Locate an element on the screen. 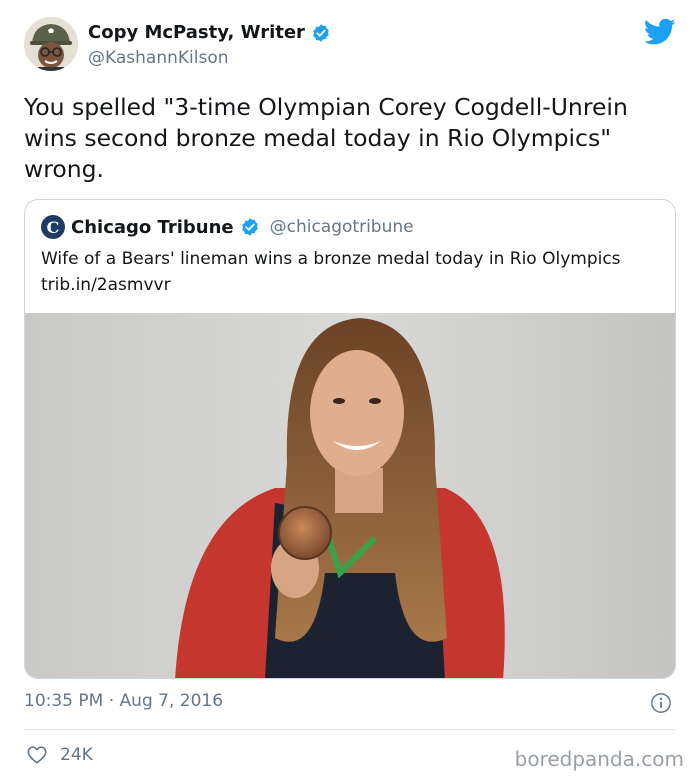 The height and width of the screenshot is (783, 700). quoted-author-handle: @chicagotribune is located at coordinates (342, 227).